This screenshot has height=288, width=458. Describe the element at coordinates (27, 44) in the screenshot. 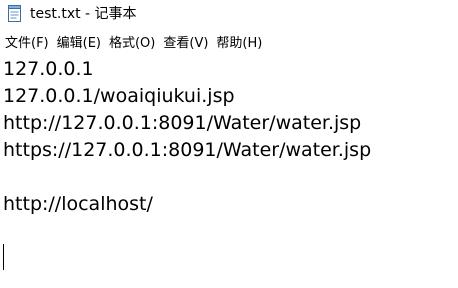

I see `menu-file: 文件(F)` at that location.